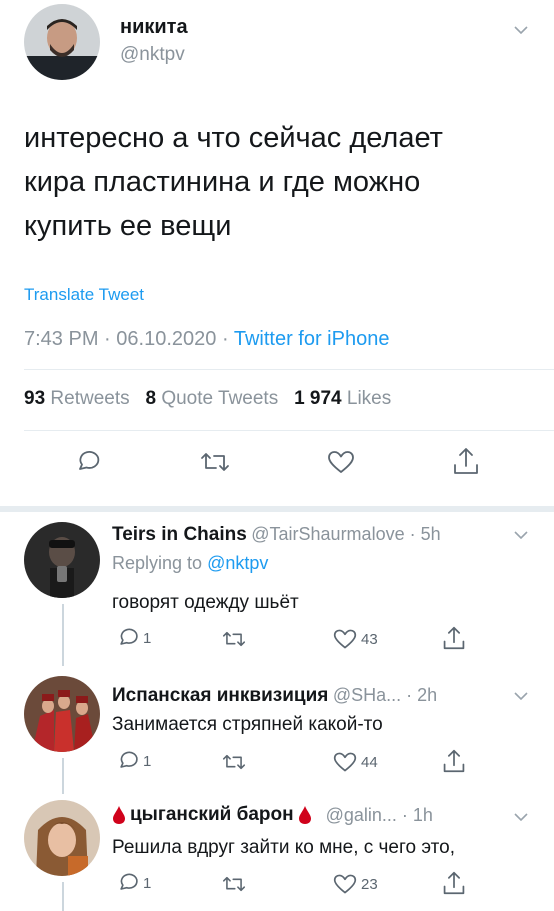  Describe the element at coordinates (179, 534) in the screenshot. I see `reply-author-name: Teirs in Chains` at that location.